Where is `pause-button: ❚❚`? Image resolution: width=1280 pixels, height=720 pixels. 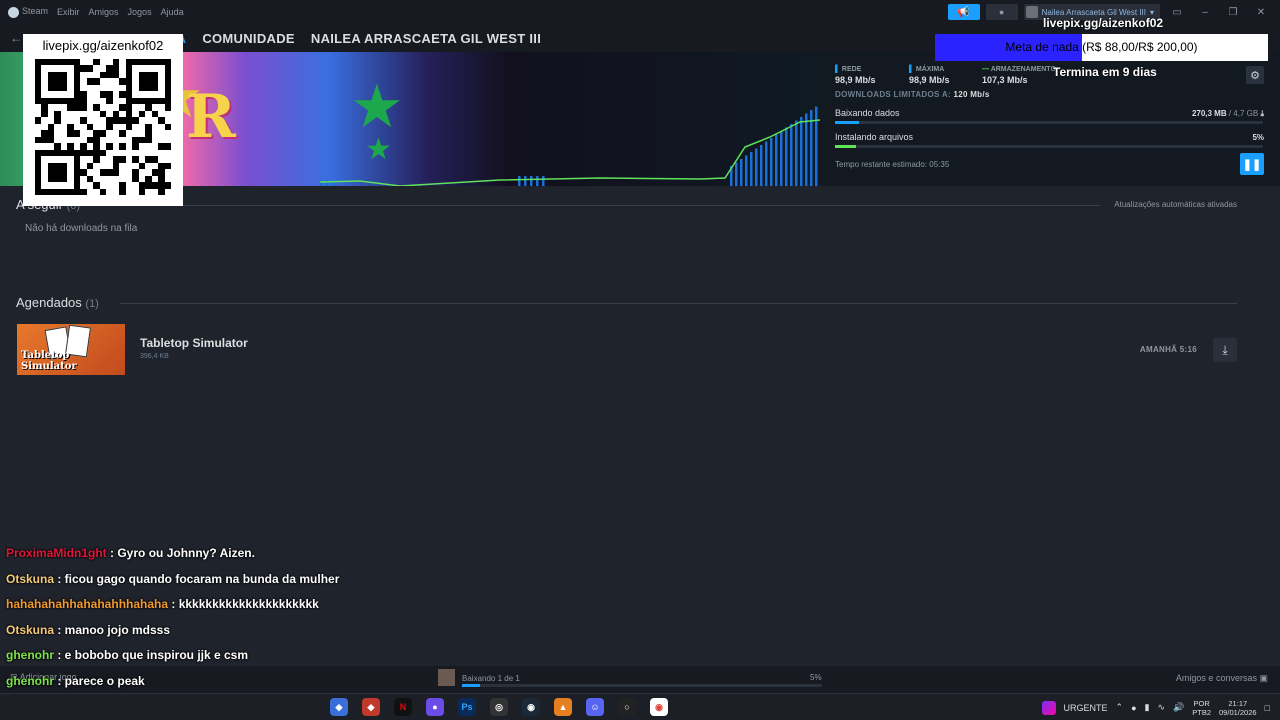 pause-button: ❚❚ is located at coordinates (1252, 164).